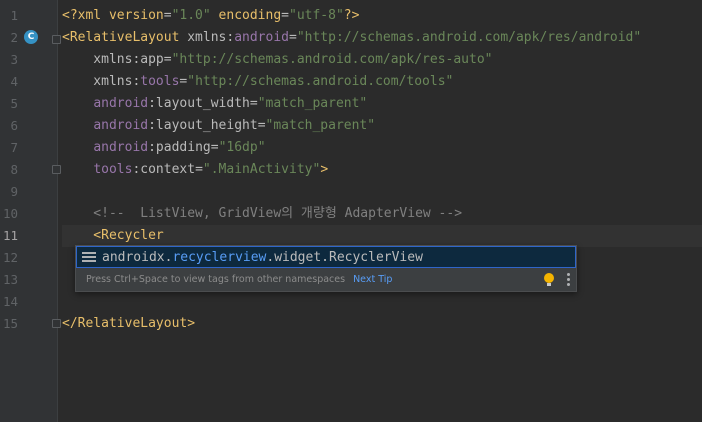 Image resolution: width=702 pixels, height=422 pixels. I want to click on autocomplete-item-prefix: androidx., so click(137, 257).